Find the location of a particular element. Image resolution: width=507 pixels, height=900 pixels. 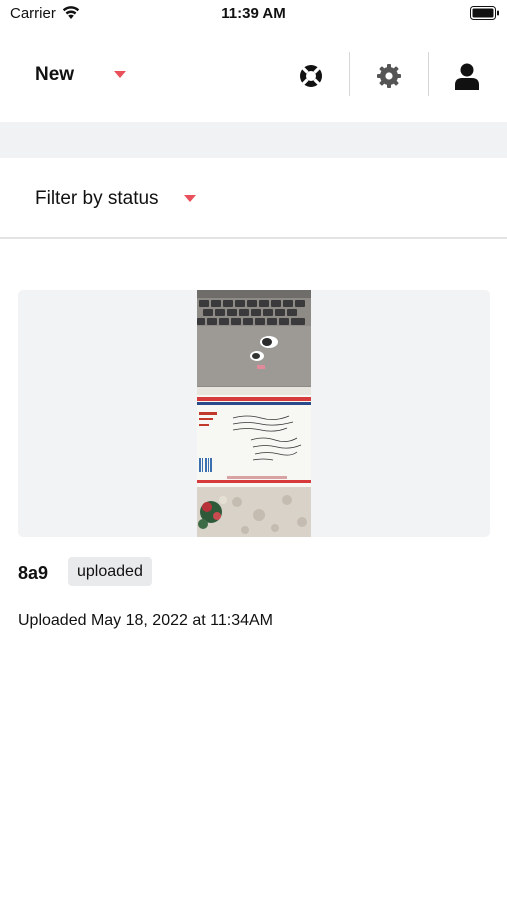

battery-icon is located at coordinates (484, 13).